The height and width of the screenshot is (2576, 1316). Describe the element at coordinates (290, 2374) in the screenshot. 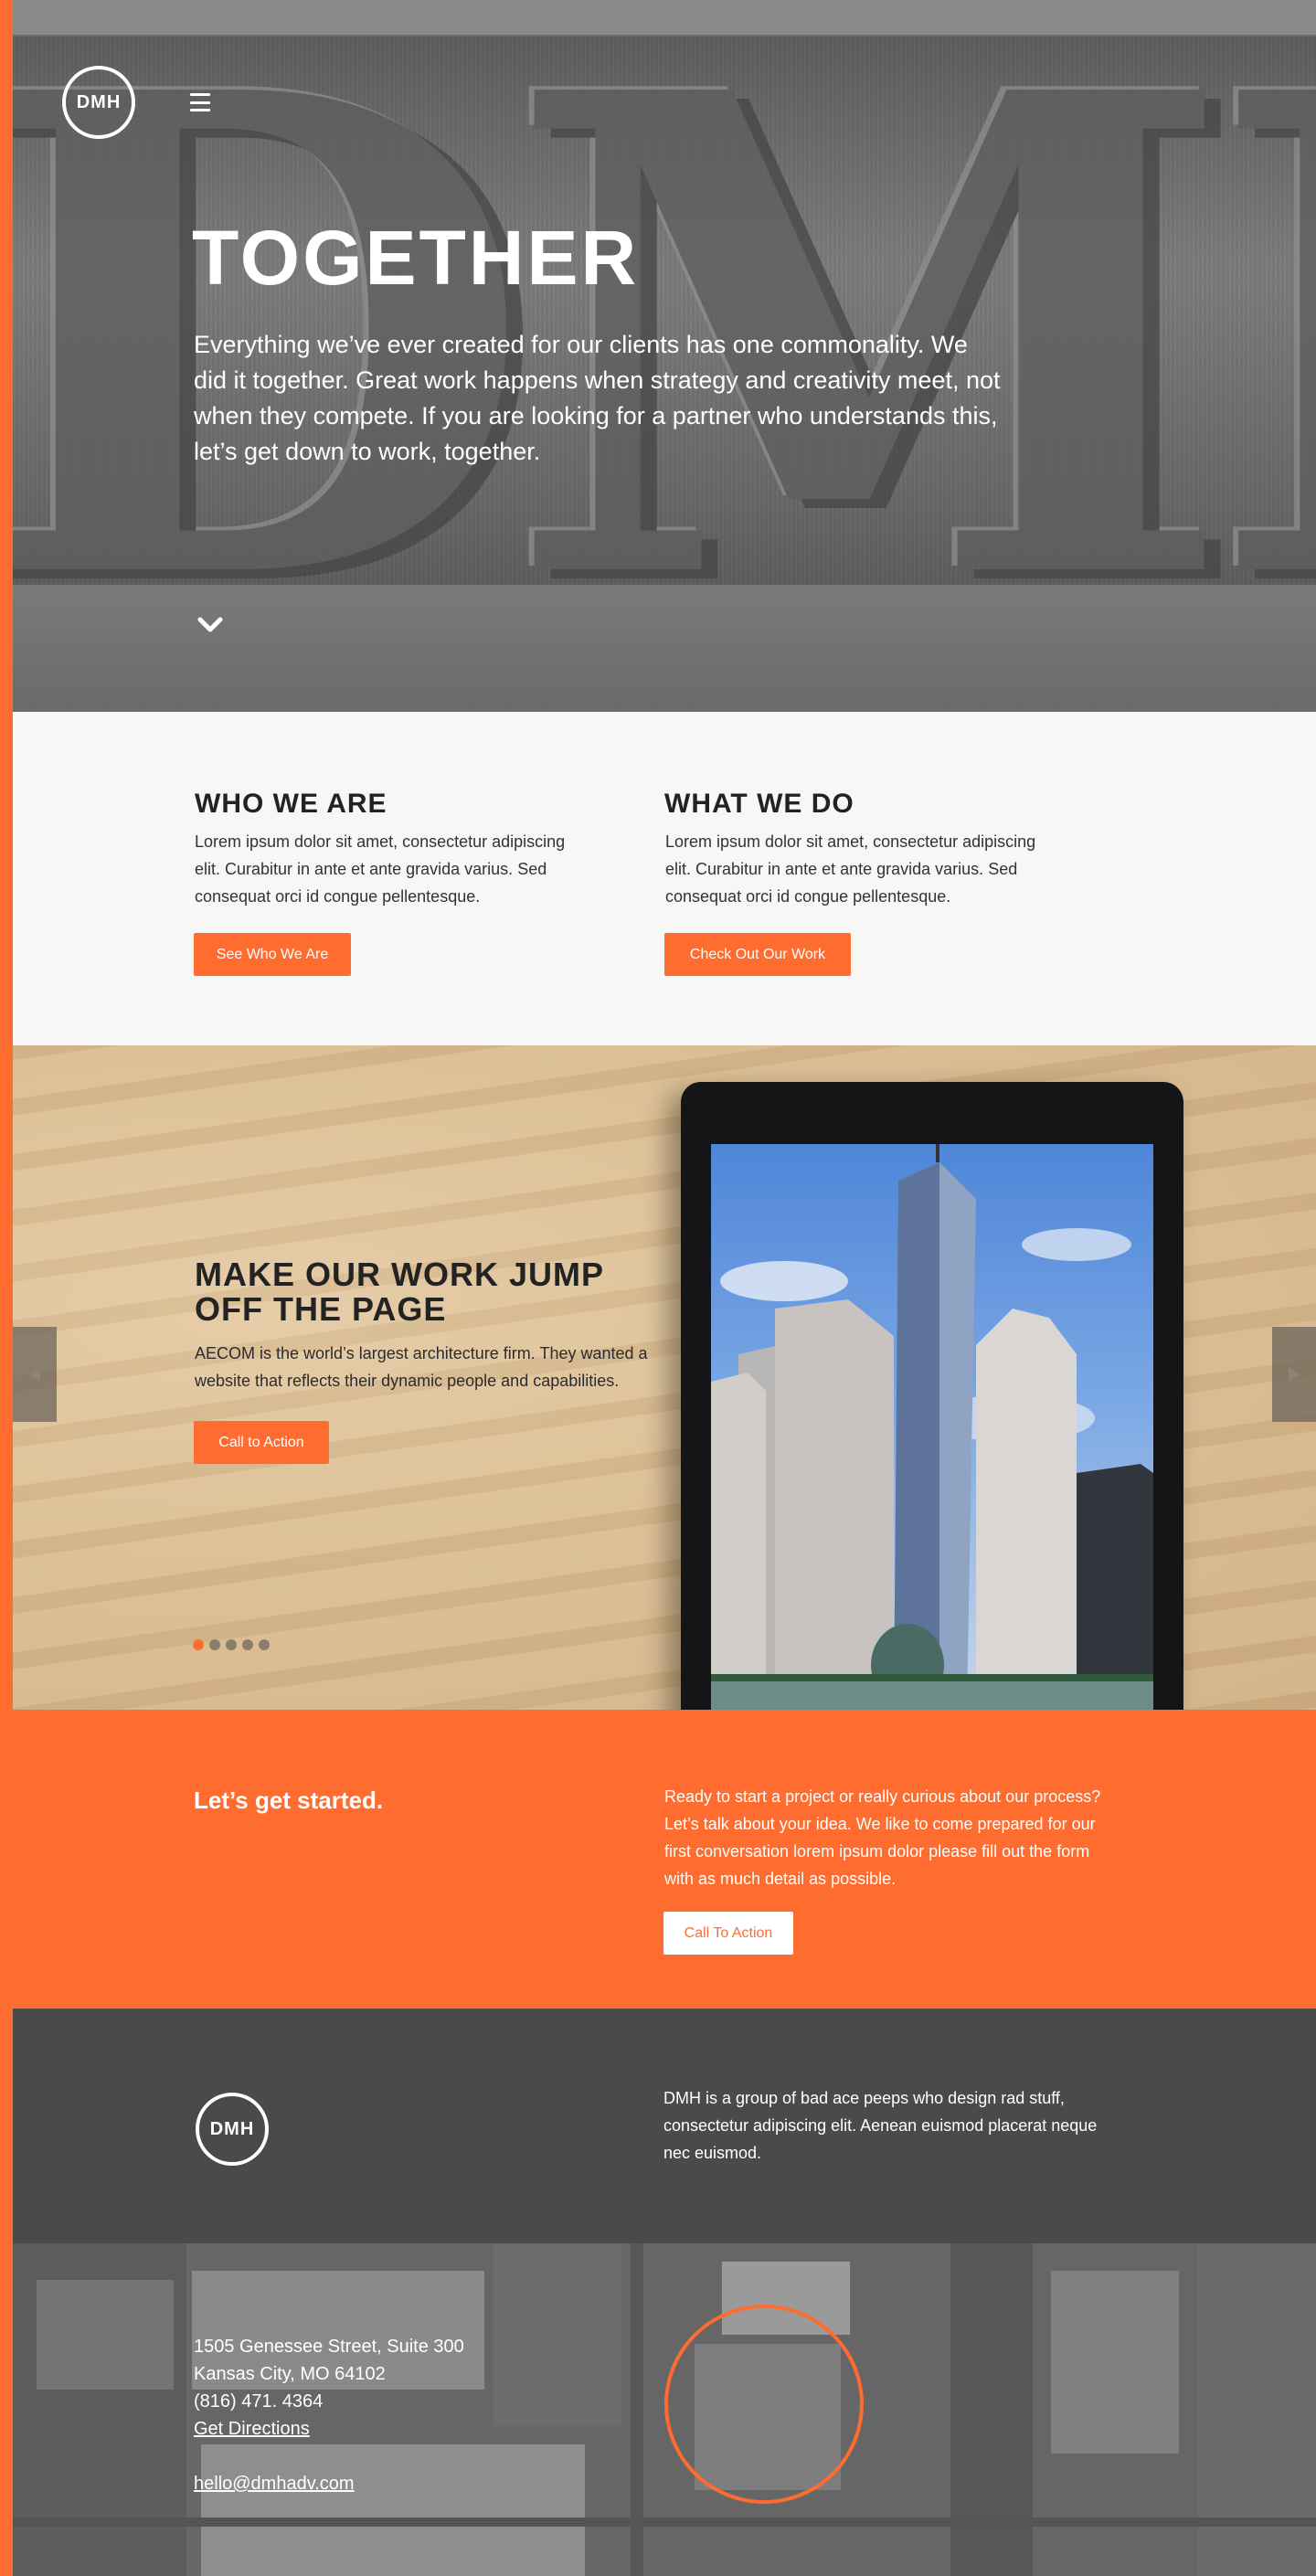

I see `address-city: Kansas City, MO 64102` at that location.